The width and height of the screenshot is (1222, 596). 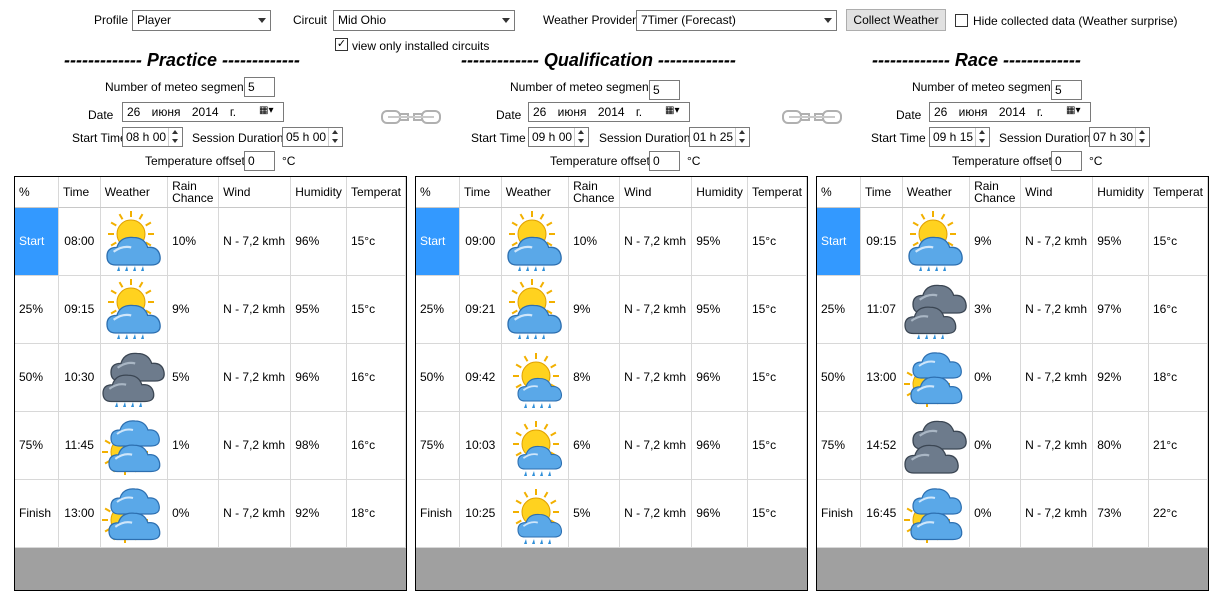 What do you see at coordinates (558, 137) in the screenshot?
I see `start-time-spinner: 09 h 00` at bounding box center [558, 137].